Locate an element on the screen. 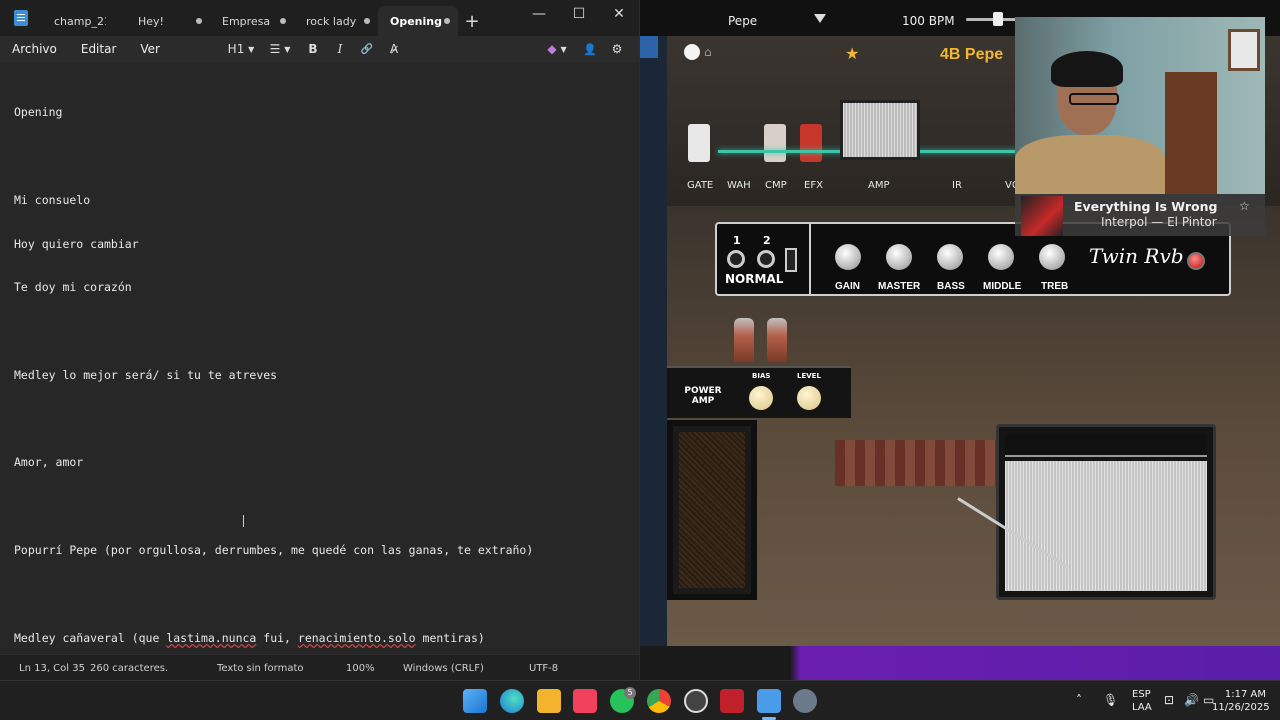  start-windows-icon is located at coordinates (475, 701).